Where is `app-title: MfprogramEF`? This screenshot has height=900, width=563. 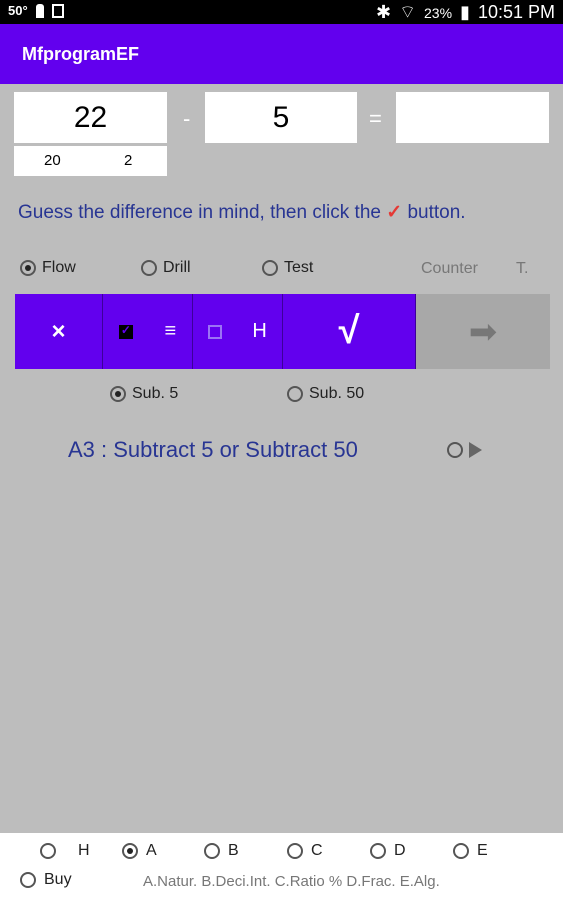 app-title: MfprogramEF is located at coordinates (80, 54).